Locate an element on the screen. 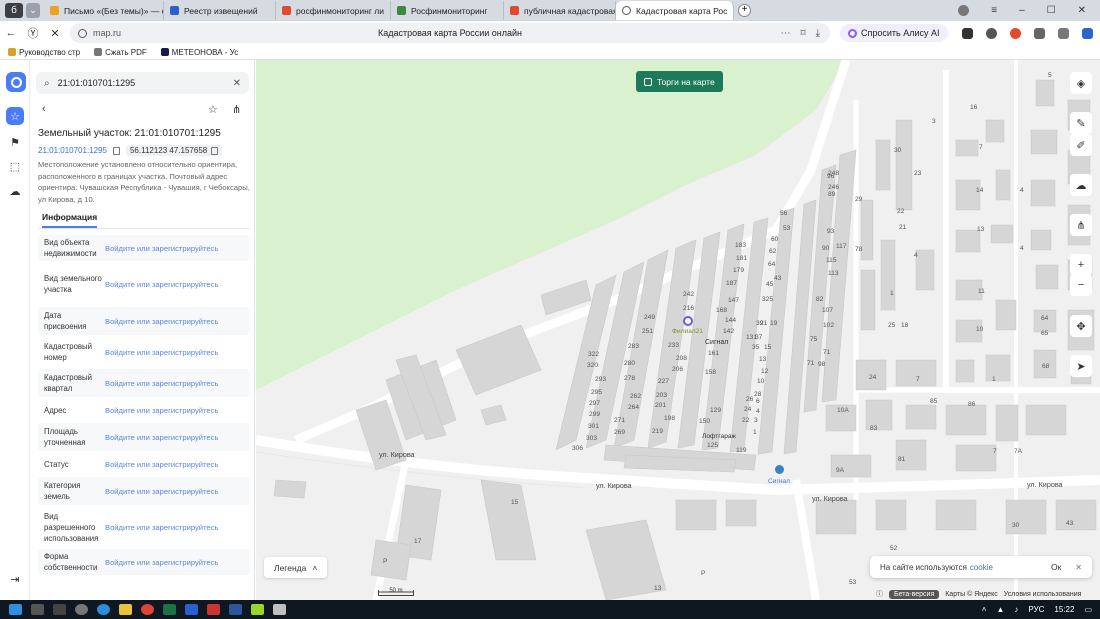 This screenshot has height=619, width=1100. zoom-in-icon: + is located at coordinates (1081, 265).